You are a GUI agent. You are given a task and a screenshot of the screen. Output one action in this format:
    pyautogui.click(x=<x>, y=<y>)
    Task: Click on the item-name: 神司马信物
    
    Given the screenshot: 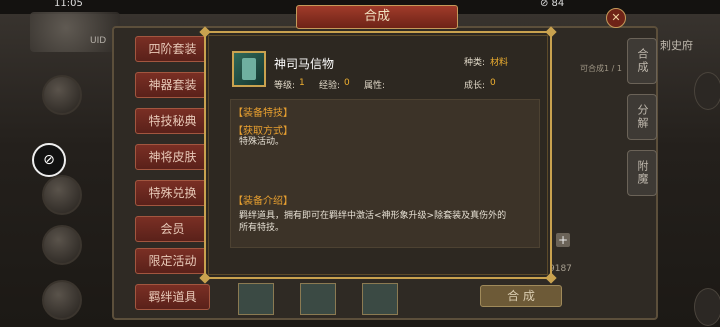 What is the action you would take?
    pyautogui.click(x=304, y=64)
    